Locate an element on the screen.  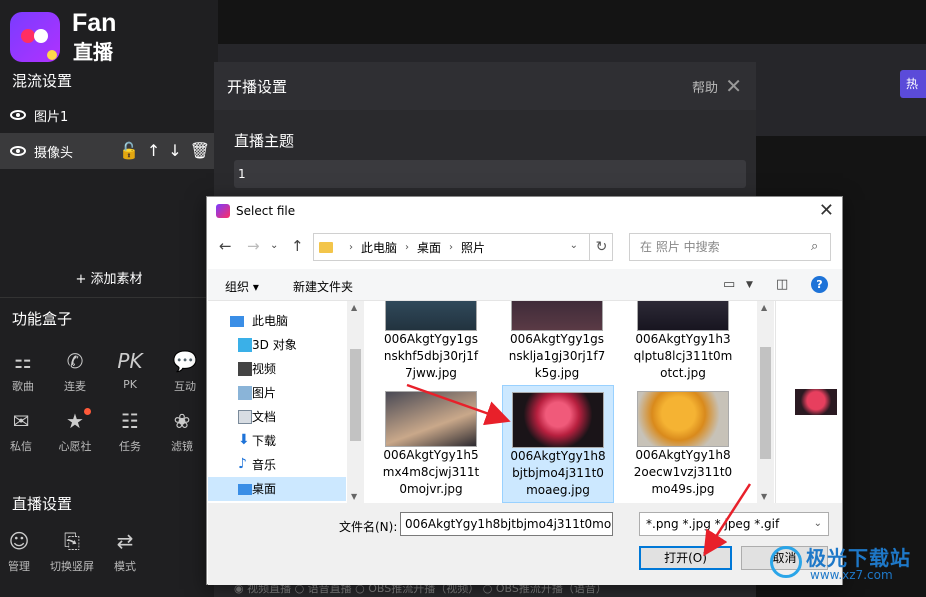
back-arrow-icon: ← is located at coordinates (225, 246).